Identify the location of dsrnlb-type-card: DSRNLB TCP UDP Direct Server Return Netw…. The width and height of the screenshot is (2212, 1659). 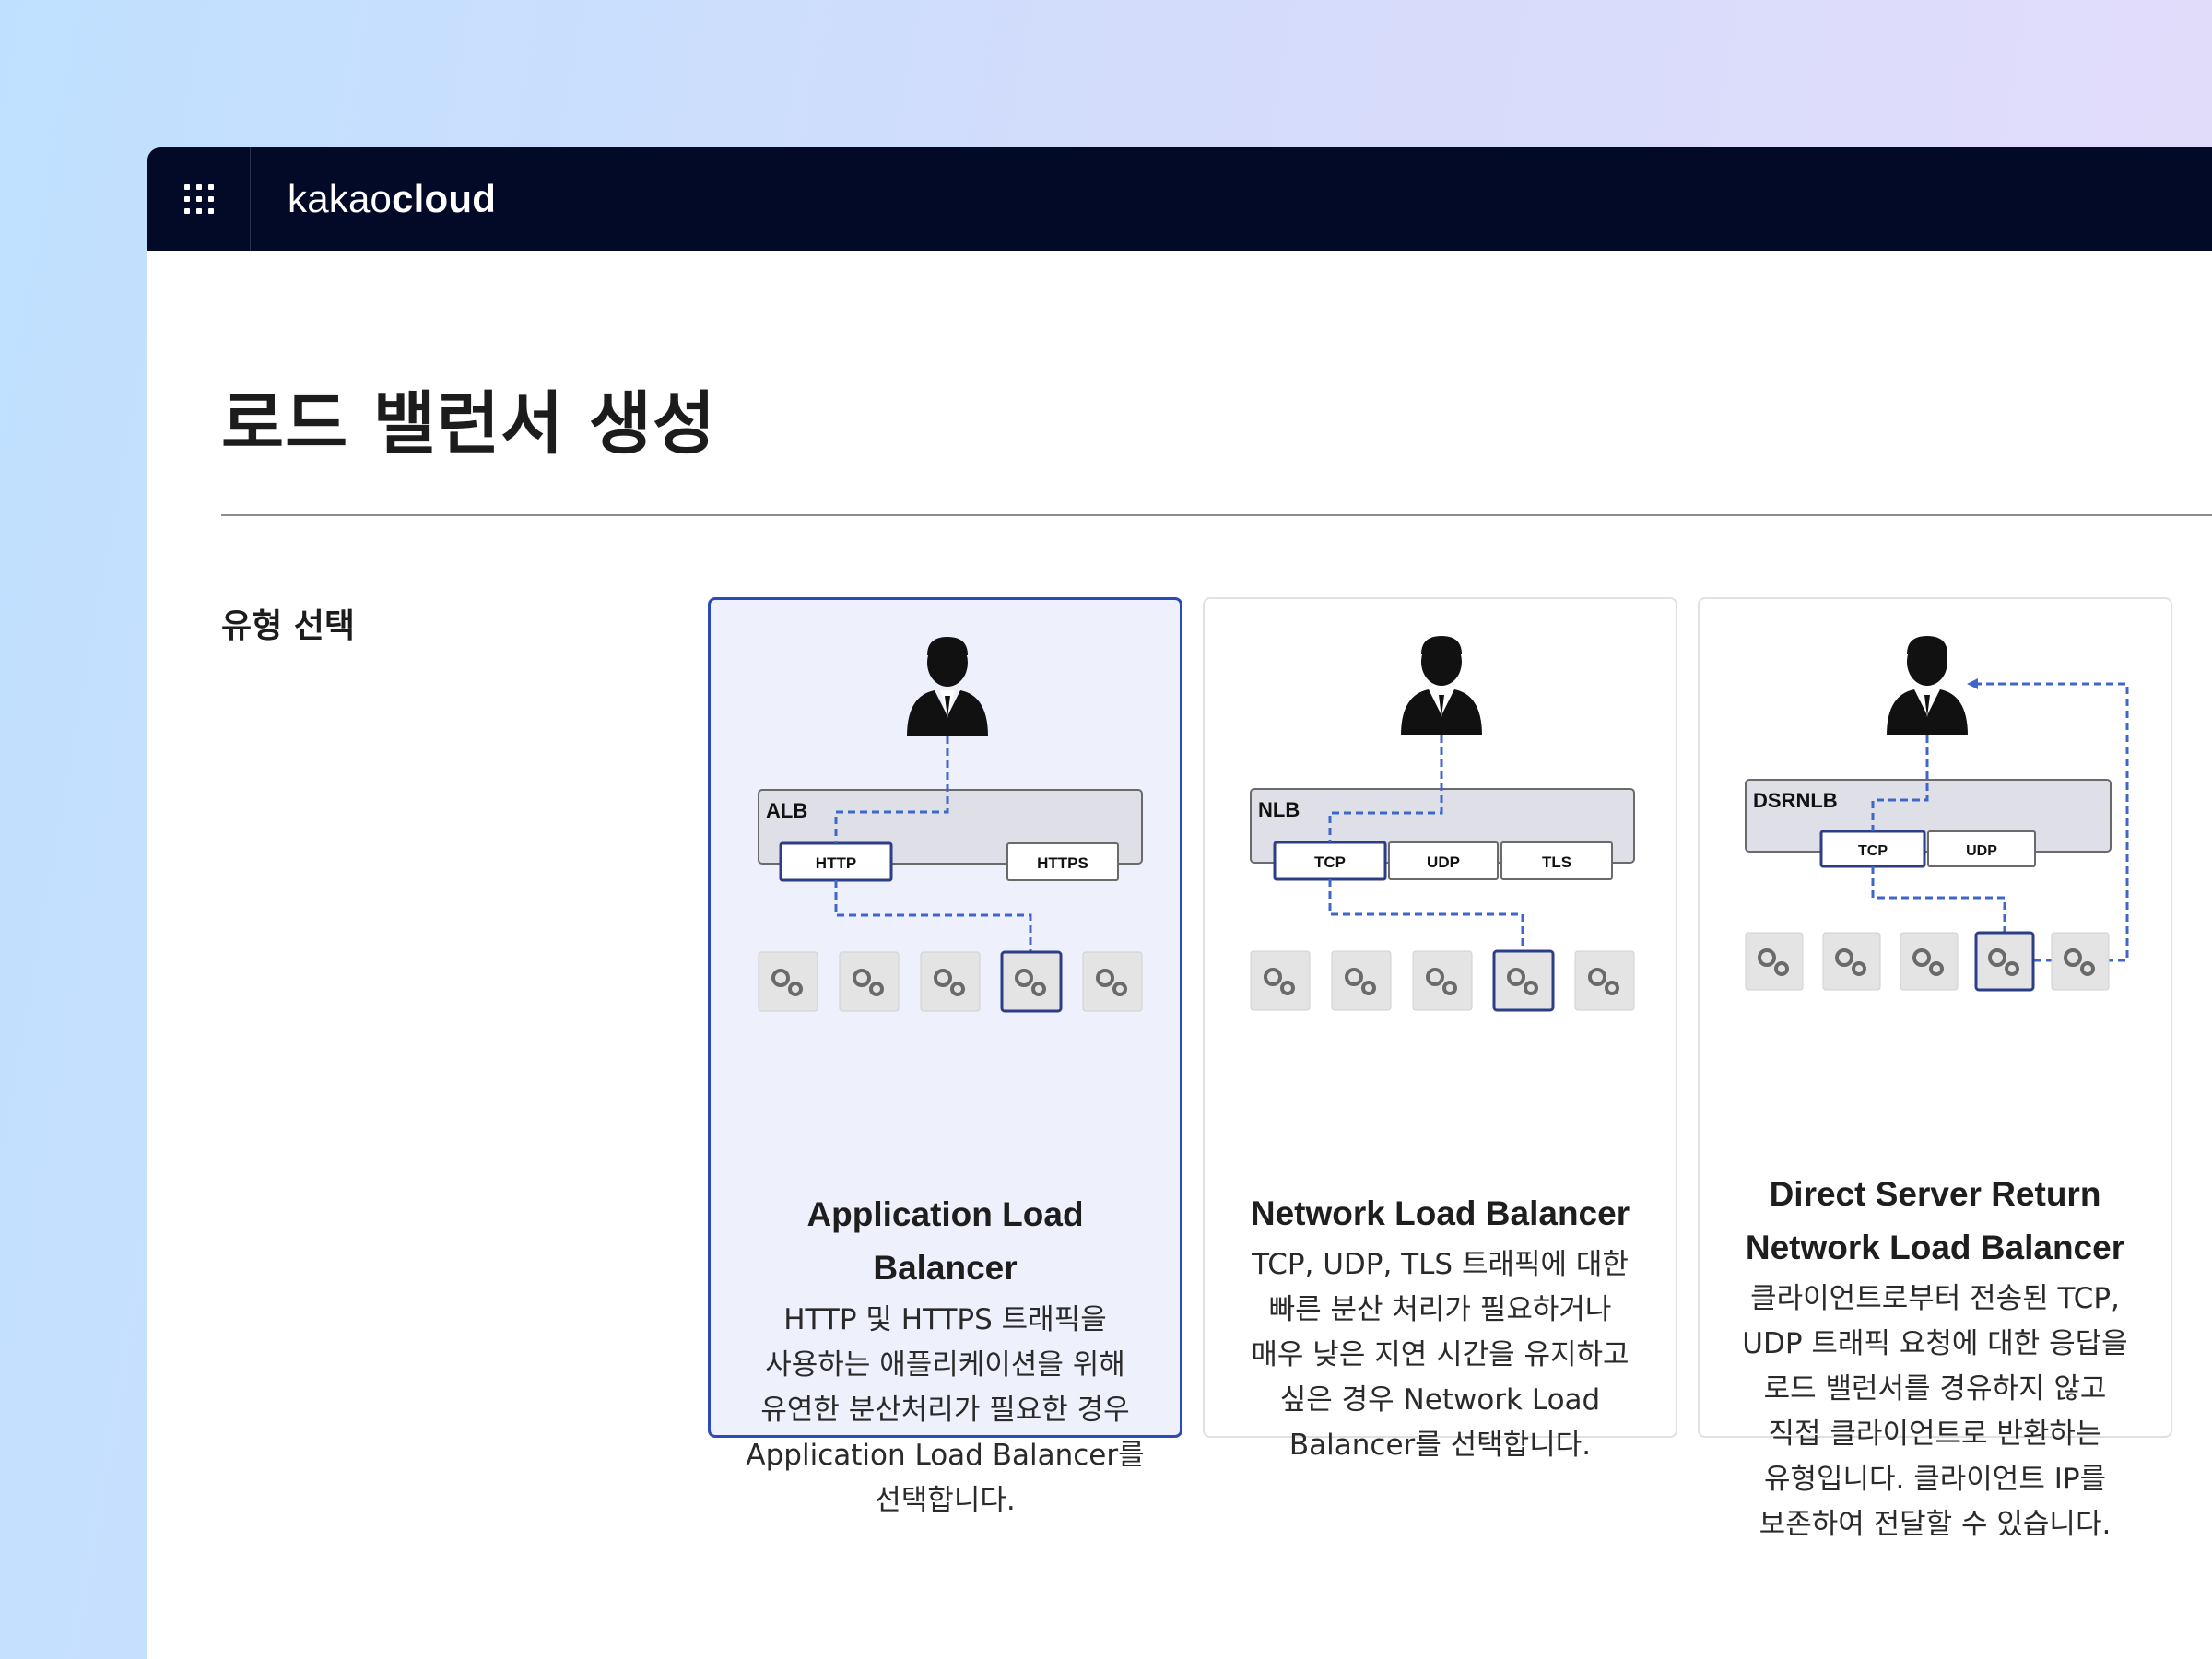
(1935, 1069).